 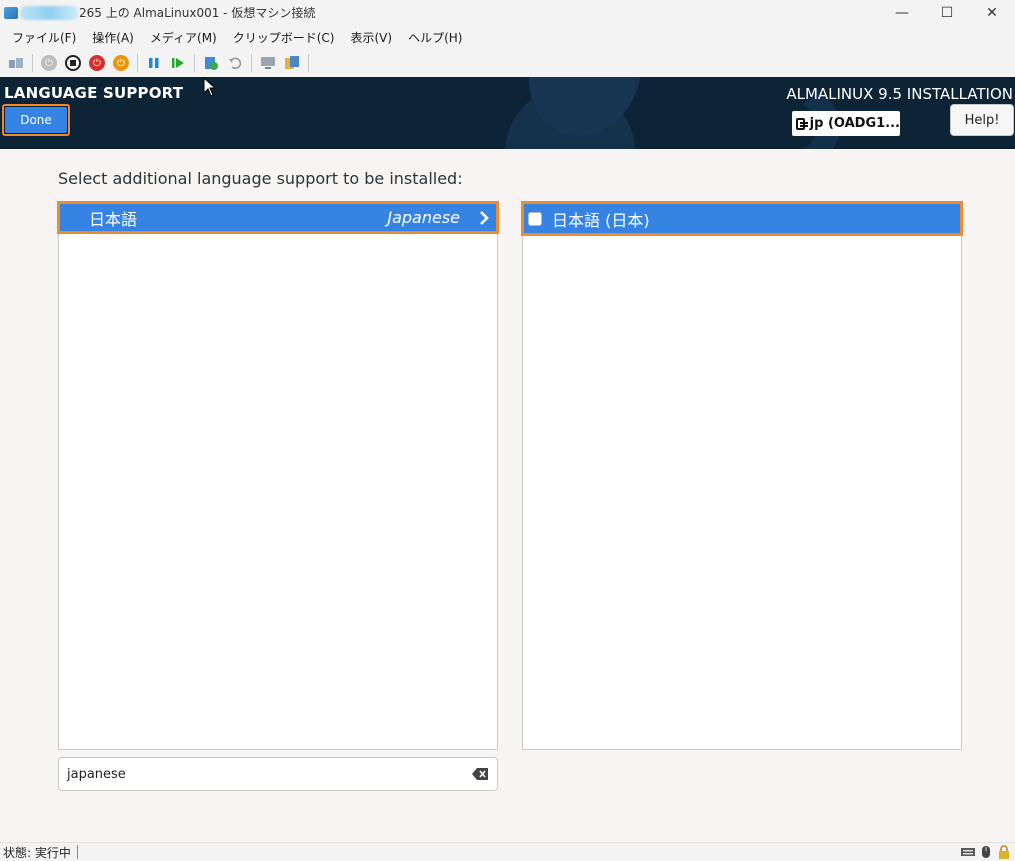 I want to click on minimize-icon: —, so click(x=902, y=12).